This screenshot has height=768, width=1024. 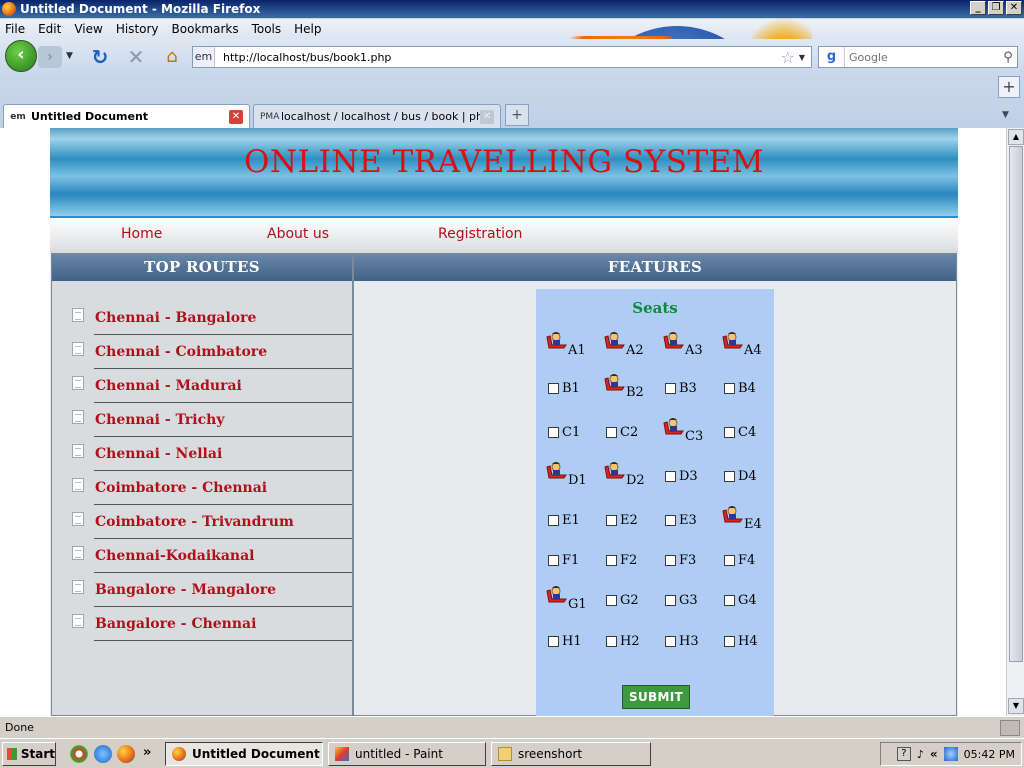 I want to click on tab-list-dropdown-icon: ▼, so click(x=1005, y=115).